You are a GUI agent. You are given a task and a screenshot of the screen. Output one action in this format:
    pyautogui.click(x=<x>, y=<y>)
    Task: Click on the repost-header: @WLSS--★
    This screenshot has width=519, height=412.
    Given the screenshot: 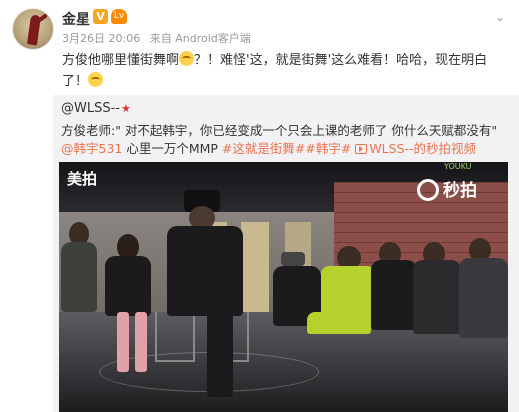 What is the action you would take?
    pyautogui.click(x=96, y=108)
    